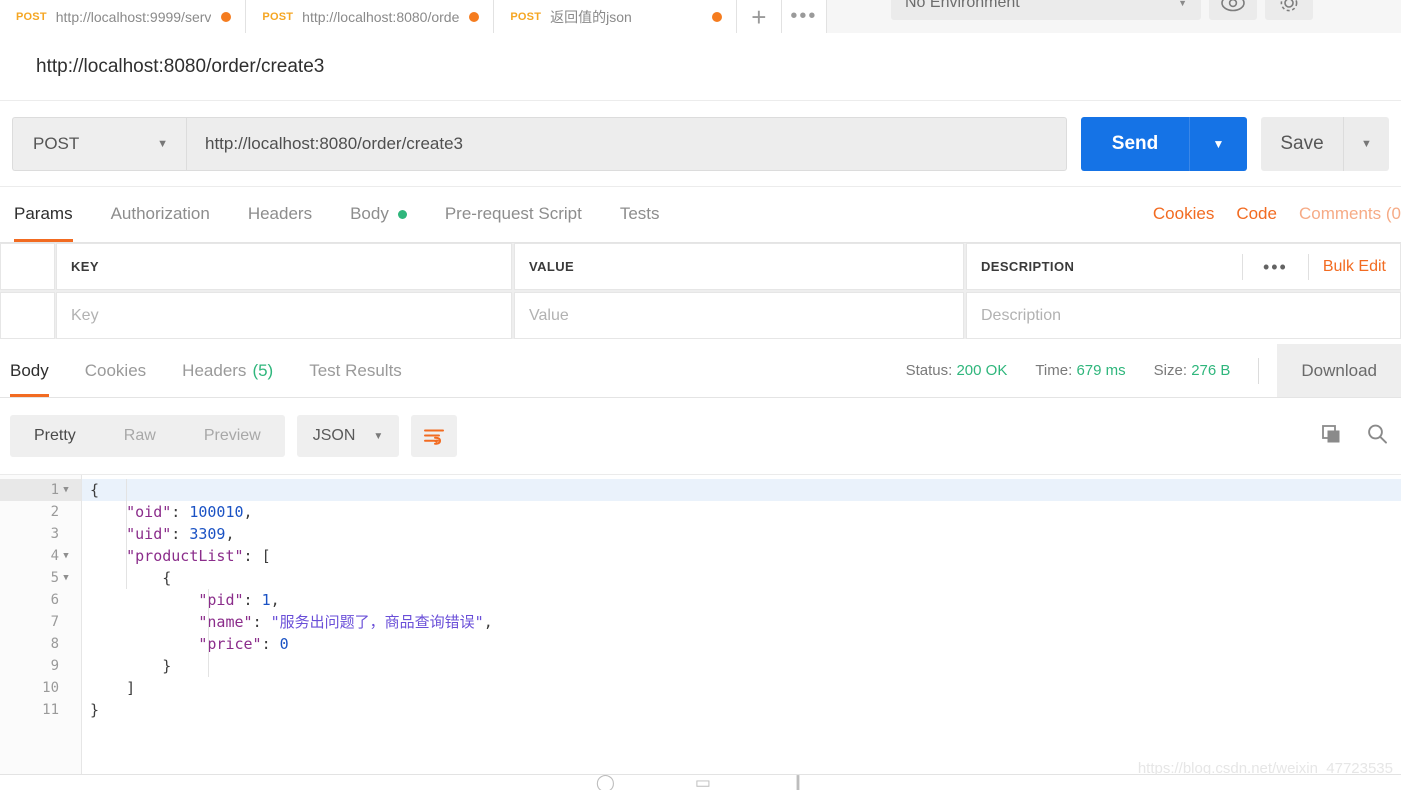  I want to click on tab-authorization: Authorization, so click(160, 214).